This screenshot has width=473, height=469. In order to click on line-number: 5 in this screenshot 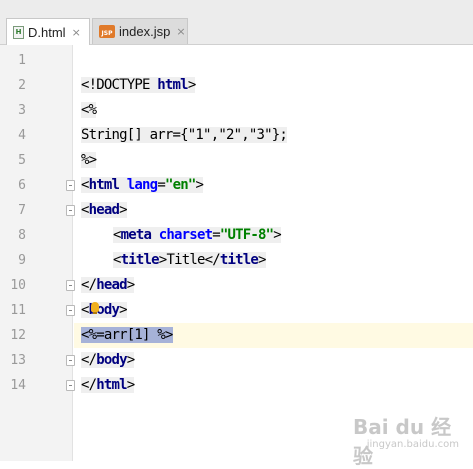, I will do `click(22, 160)`.